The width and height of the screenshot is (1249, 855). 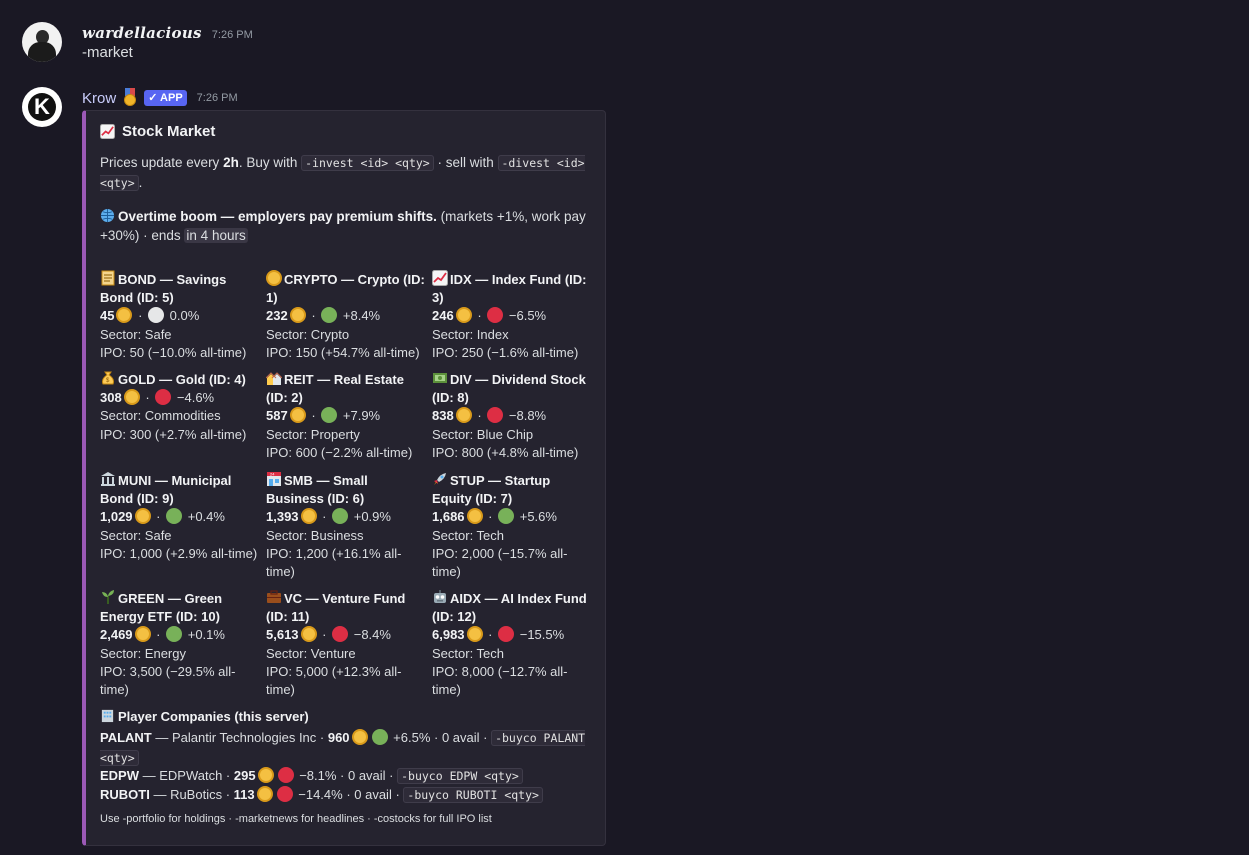 I want to click on stock-name: MUNI — Municipal Bond (ID: 9), so click(x=166, y=490).